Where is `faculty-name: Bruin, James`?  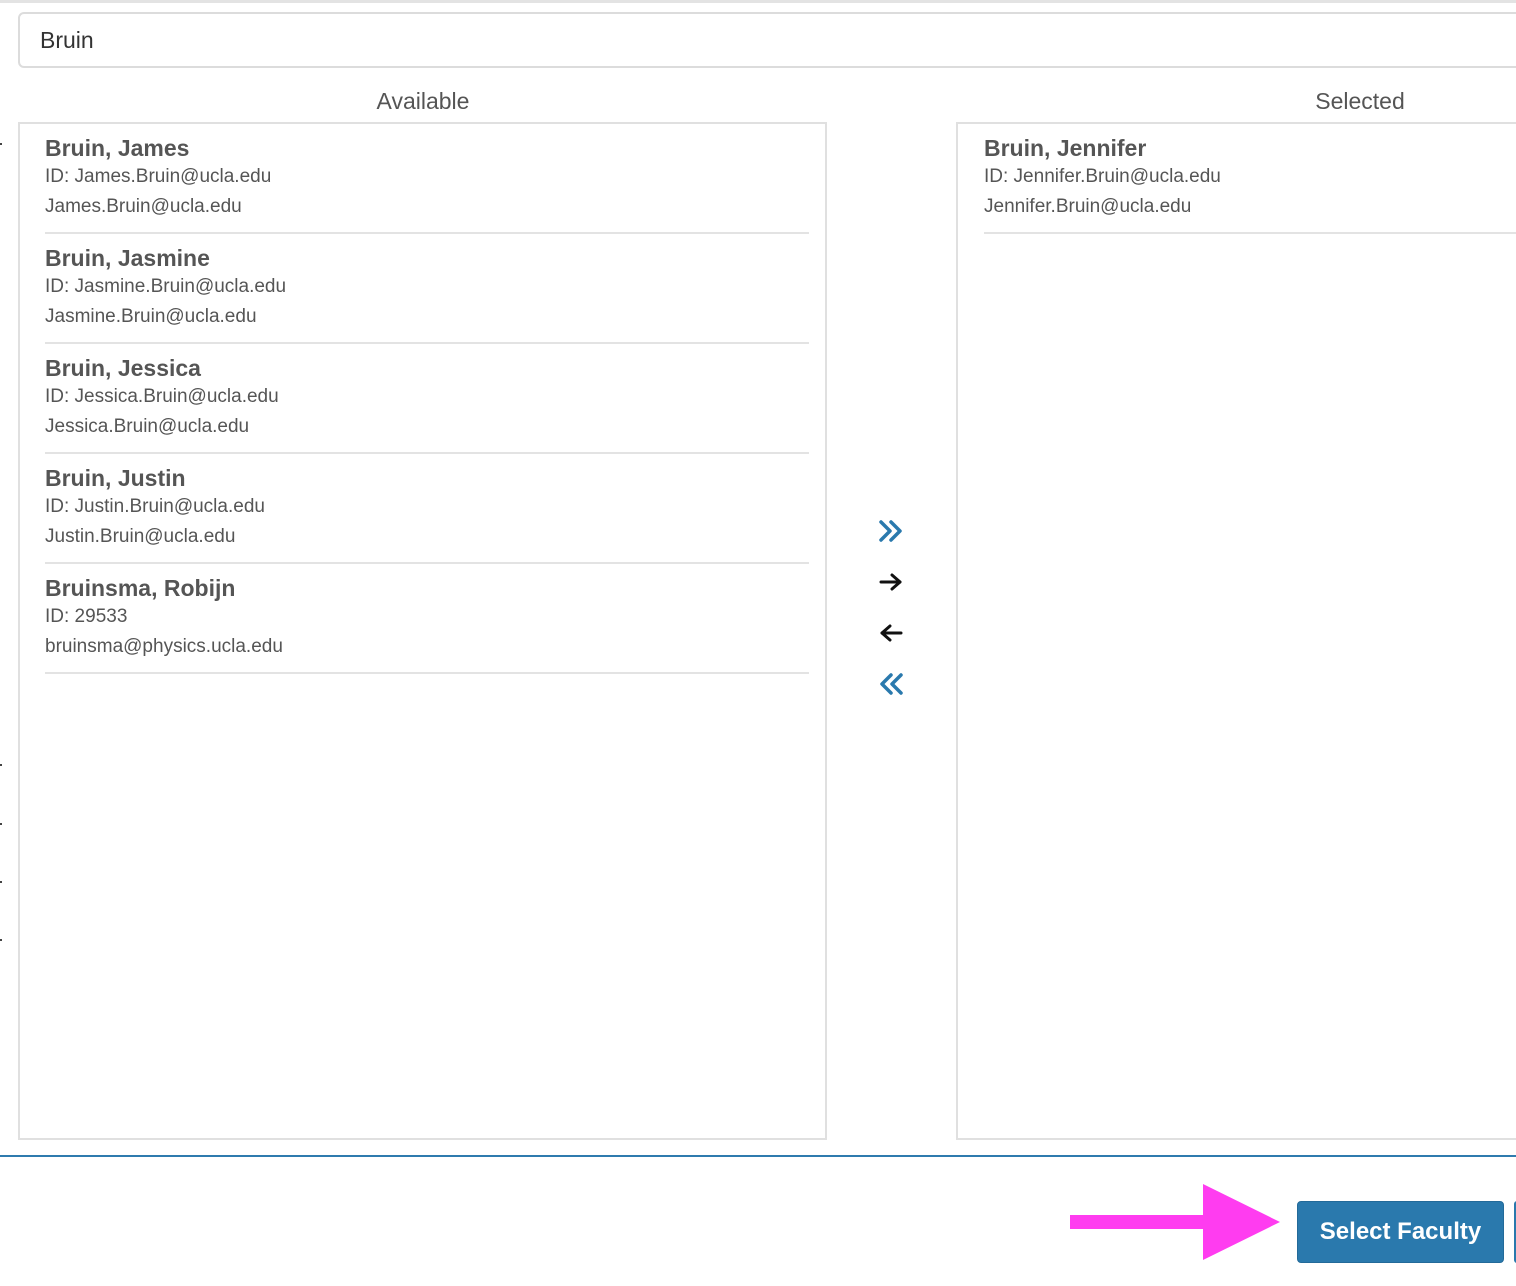 faculty-name: Bruin, James is located at coordinates (117, 148).